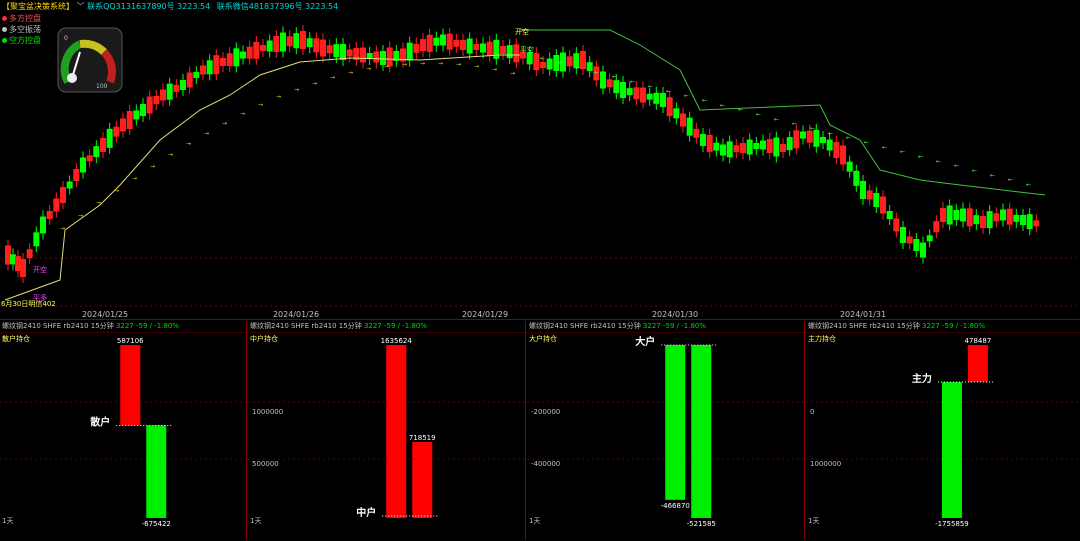 This screenshot has width=1080, height=541. What do you see at coordinates (4, 40) in the screenshot?
I see `green-dot-icon` at bounding box center [4, 40].